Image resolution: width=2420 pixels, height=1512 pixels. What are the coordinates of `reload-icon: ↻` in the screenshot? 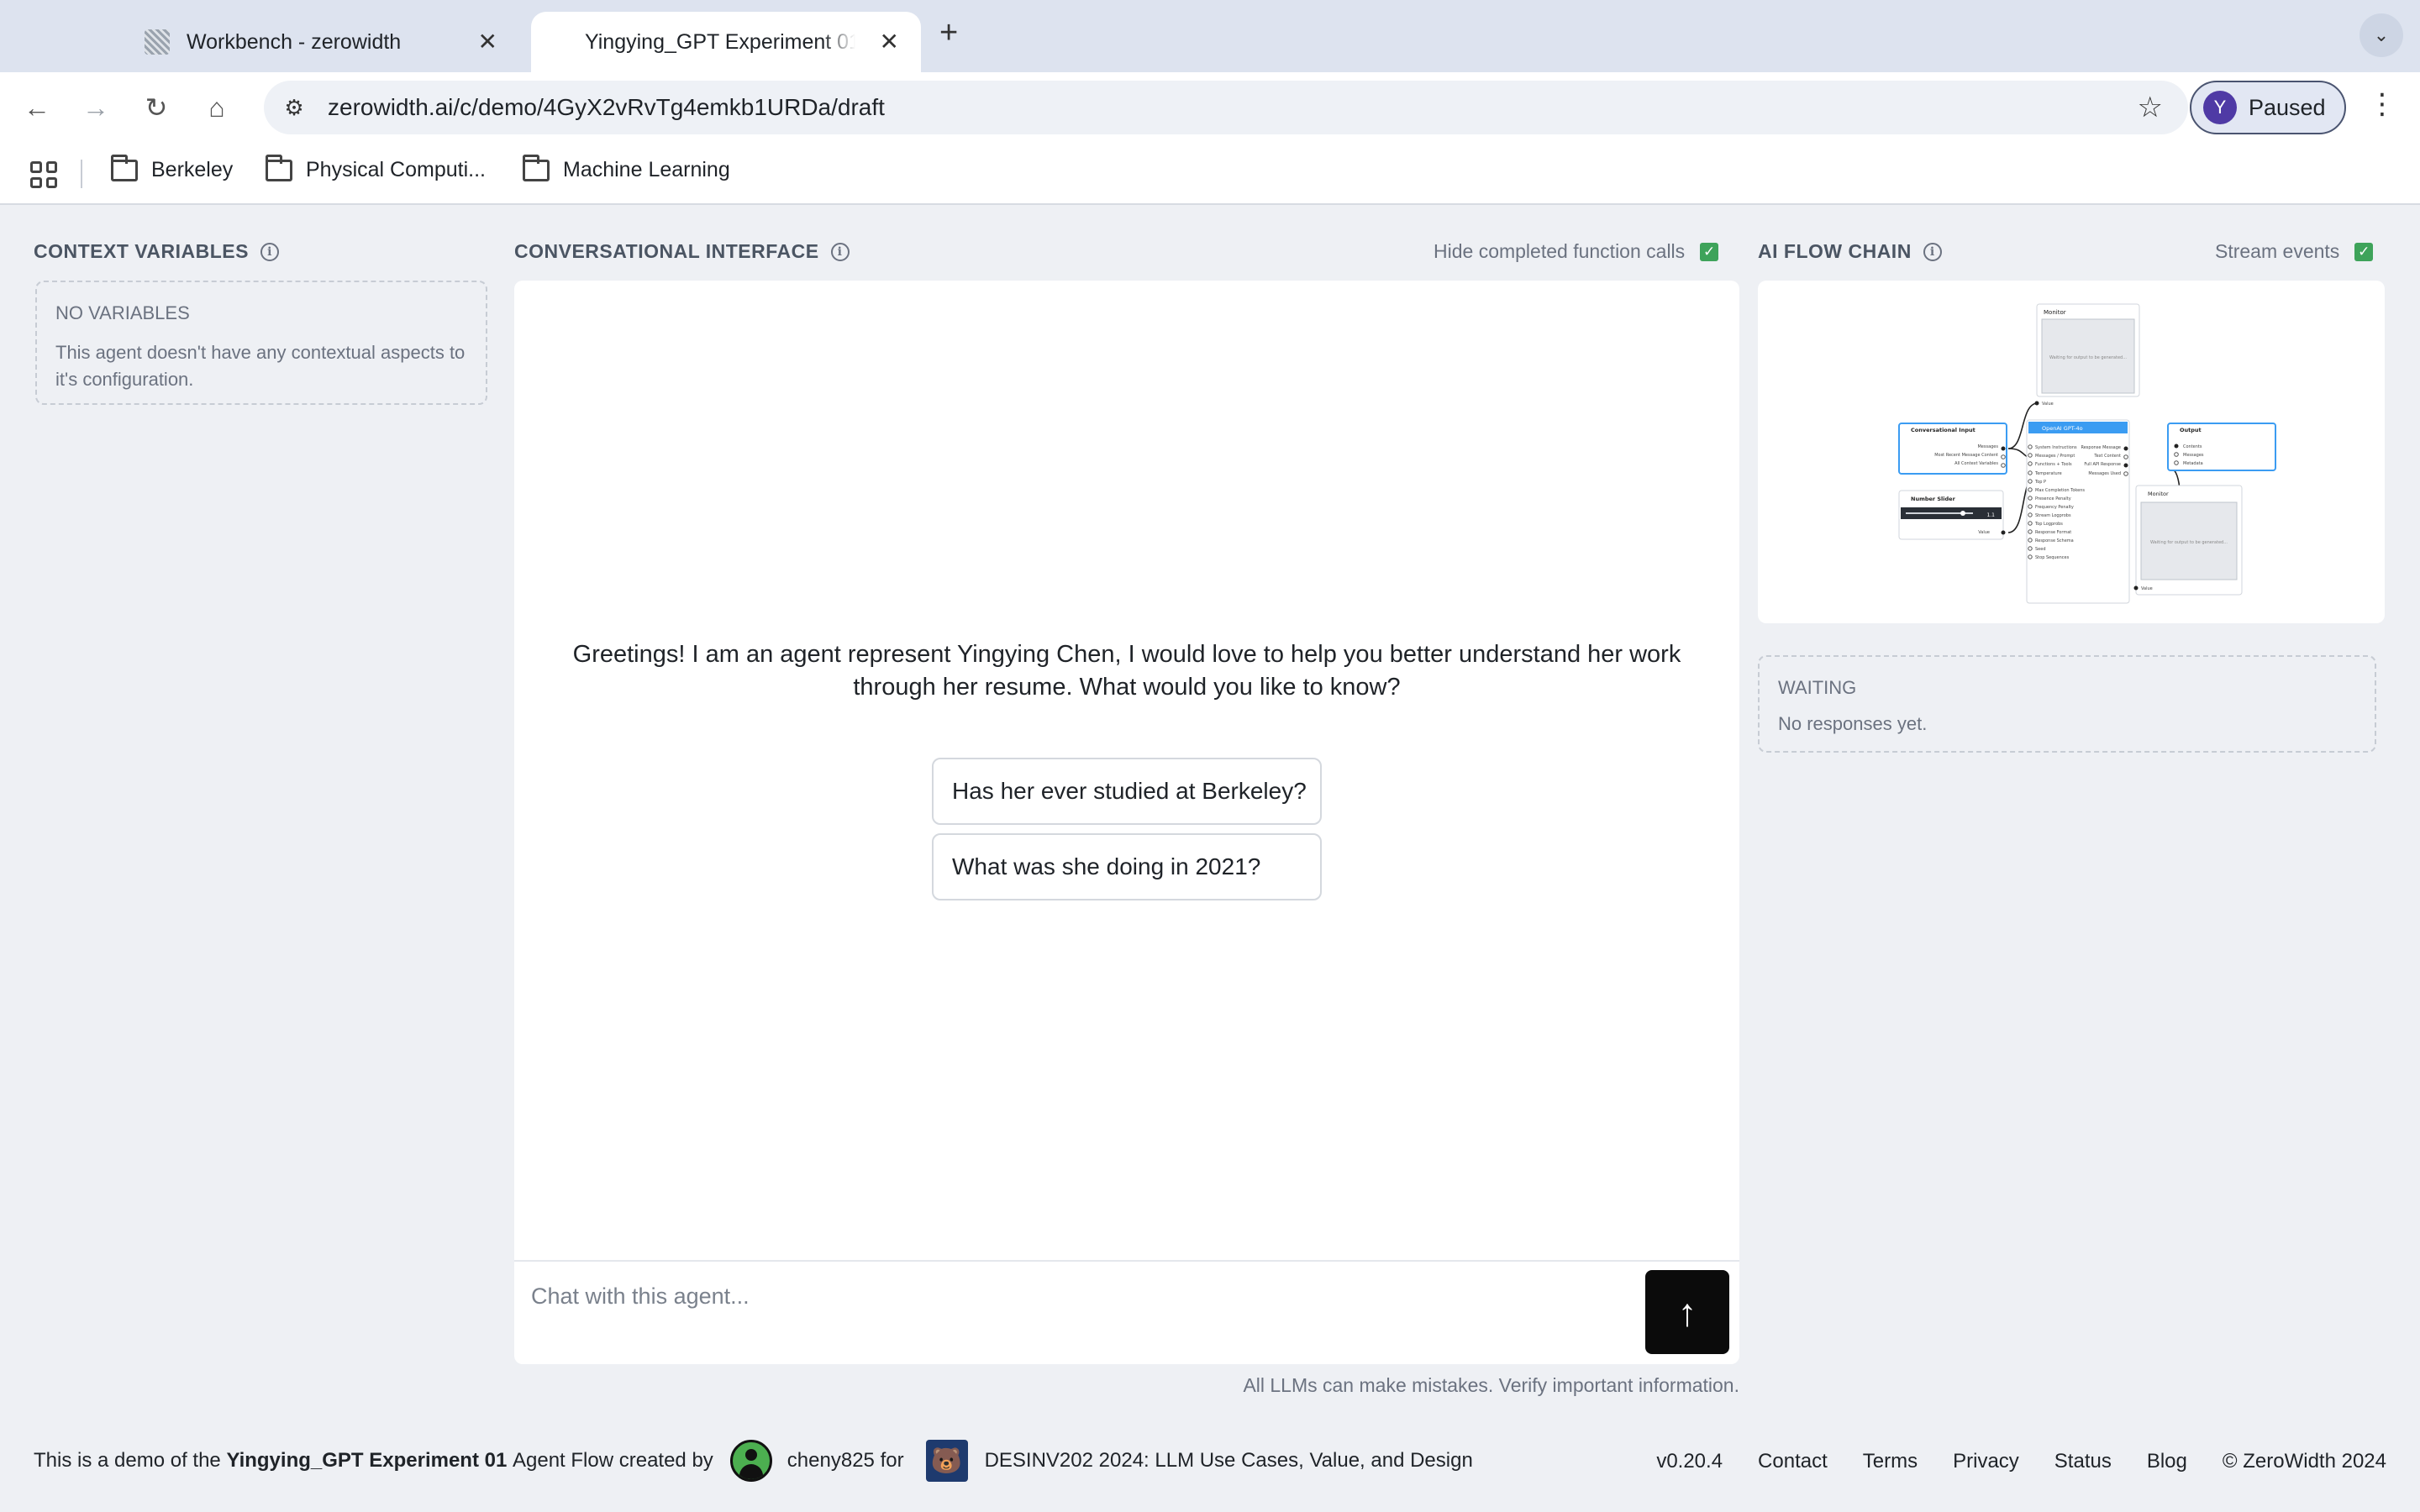 It's located at (157, 107).